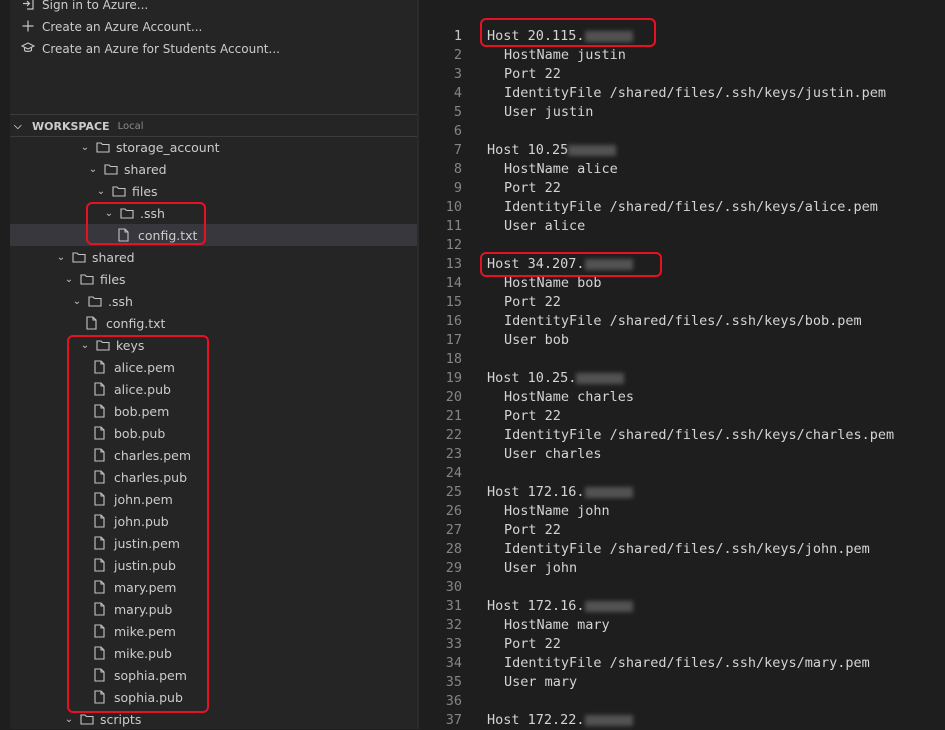 The width and height of the screenshot is (945, 730). Describe the element at coordinates (682, 568) in the screenshot. I see `code-line: 29 User john` at that location.